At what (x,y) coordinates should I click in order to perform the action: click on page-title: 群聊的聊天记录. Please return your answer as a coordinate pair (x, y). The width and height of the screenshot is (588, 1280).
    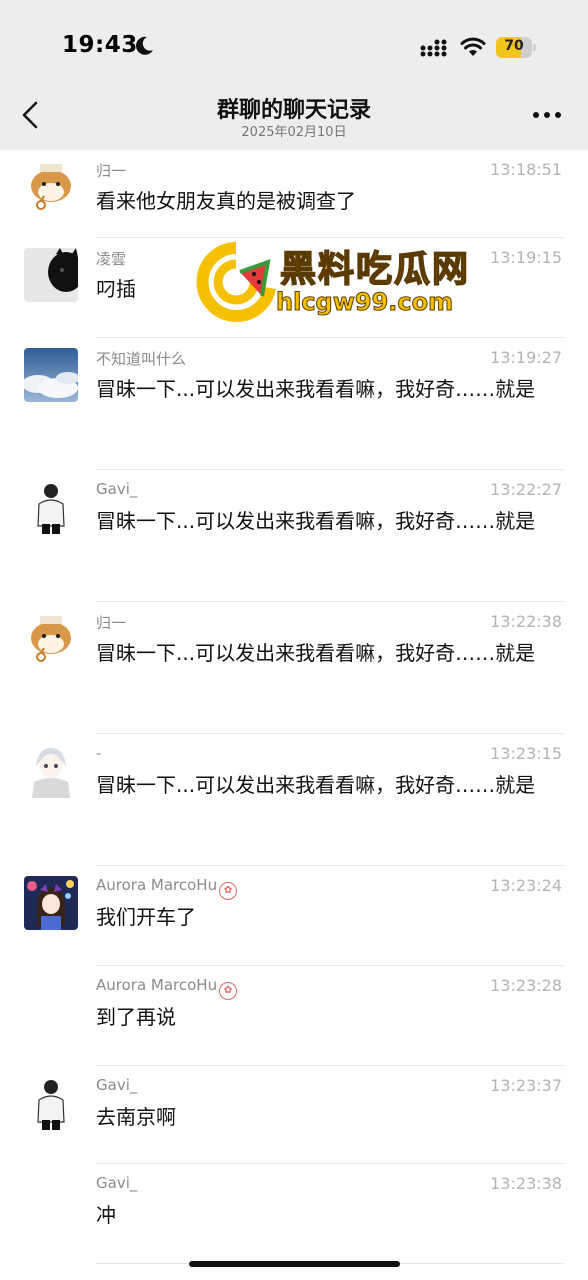
    Looking at the image, I should click on (293, 110).